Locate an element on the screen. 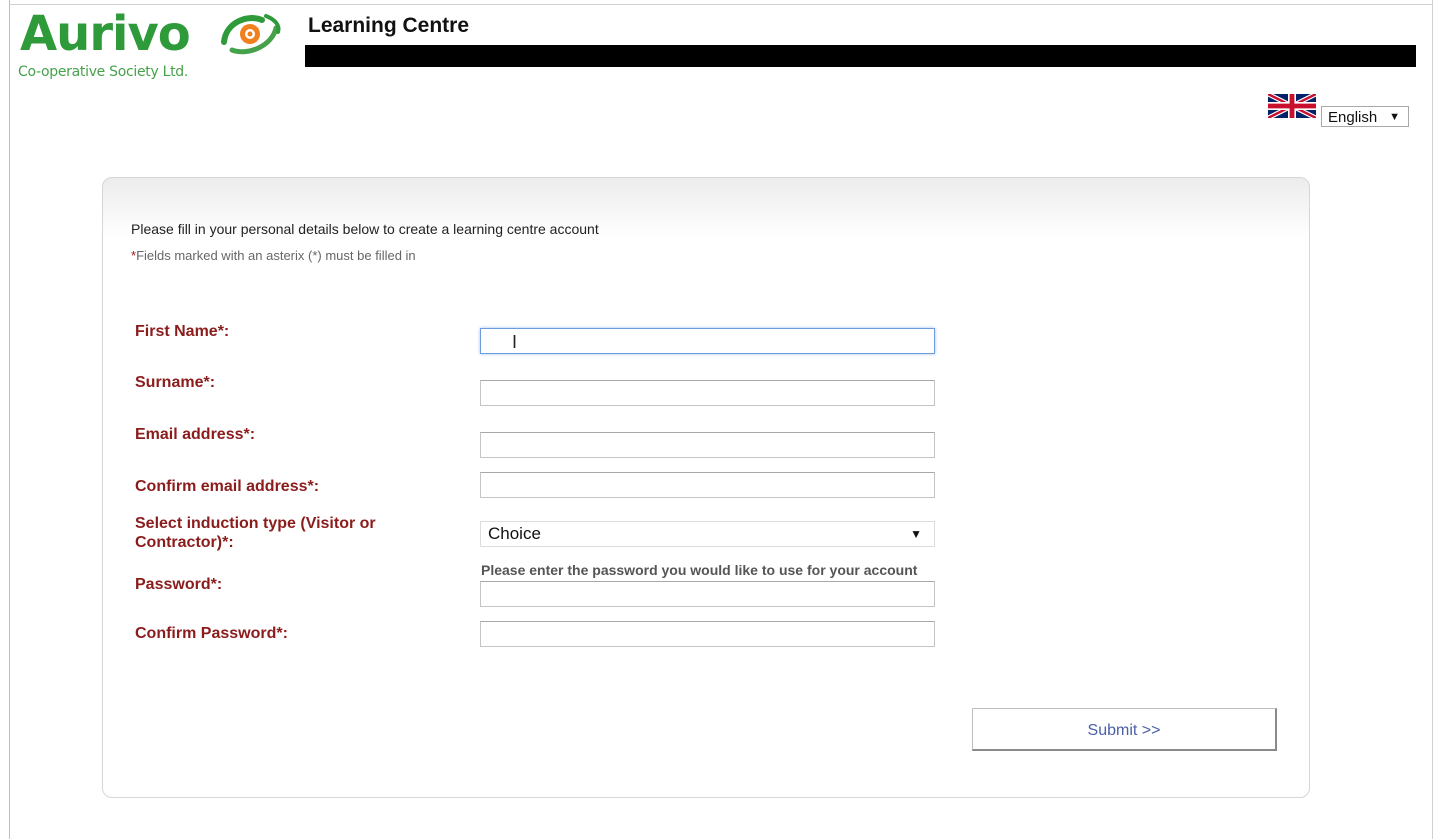 The height and width of the screenshot is (839, 1439). uk-flag-icon is located at coordinates (1292, 106).